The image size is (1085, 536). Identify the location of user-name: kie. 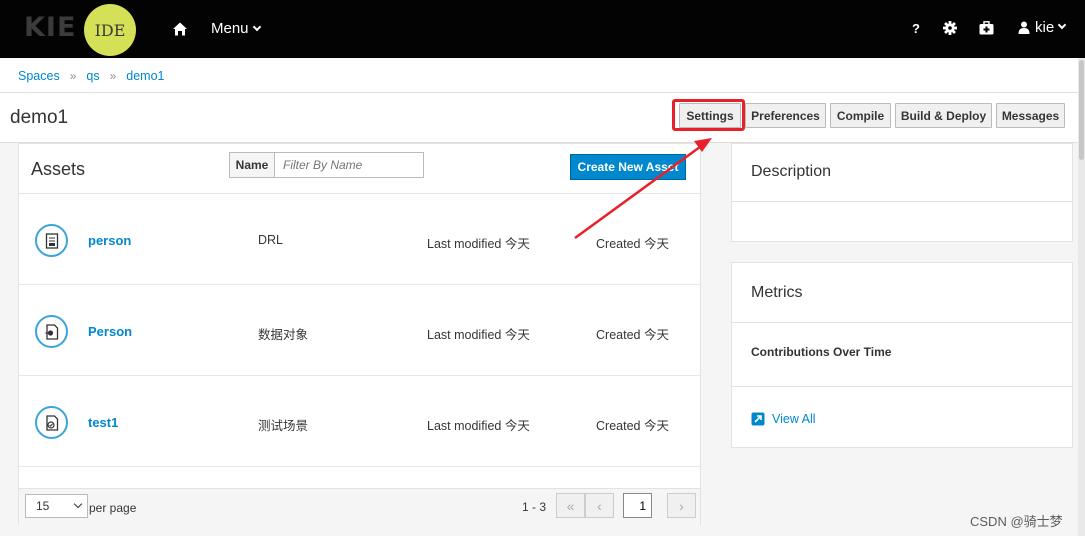
(1045, 27).